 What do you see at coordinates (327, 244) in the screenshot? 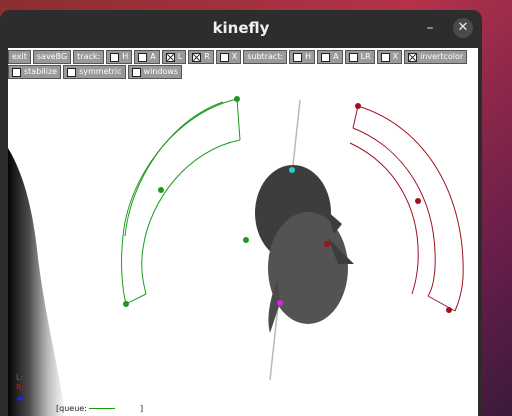
I see `right-hinge-point` at bounding box center [327, 244].